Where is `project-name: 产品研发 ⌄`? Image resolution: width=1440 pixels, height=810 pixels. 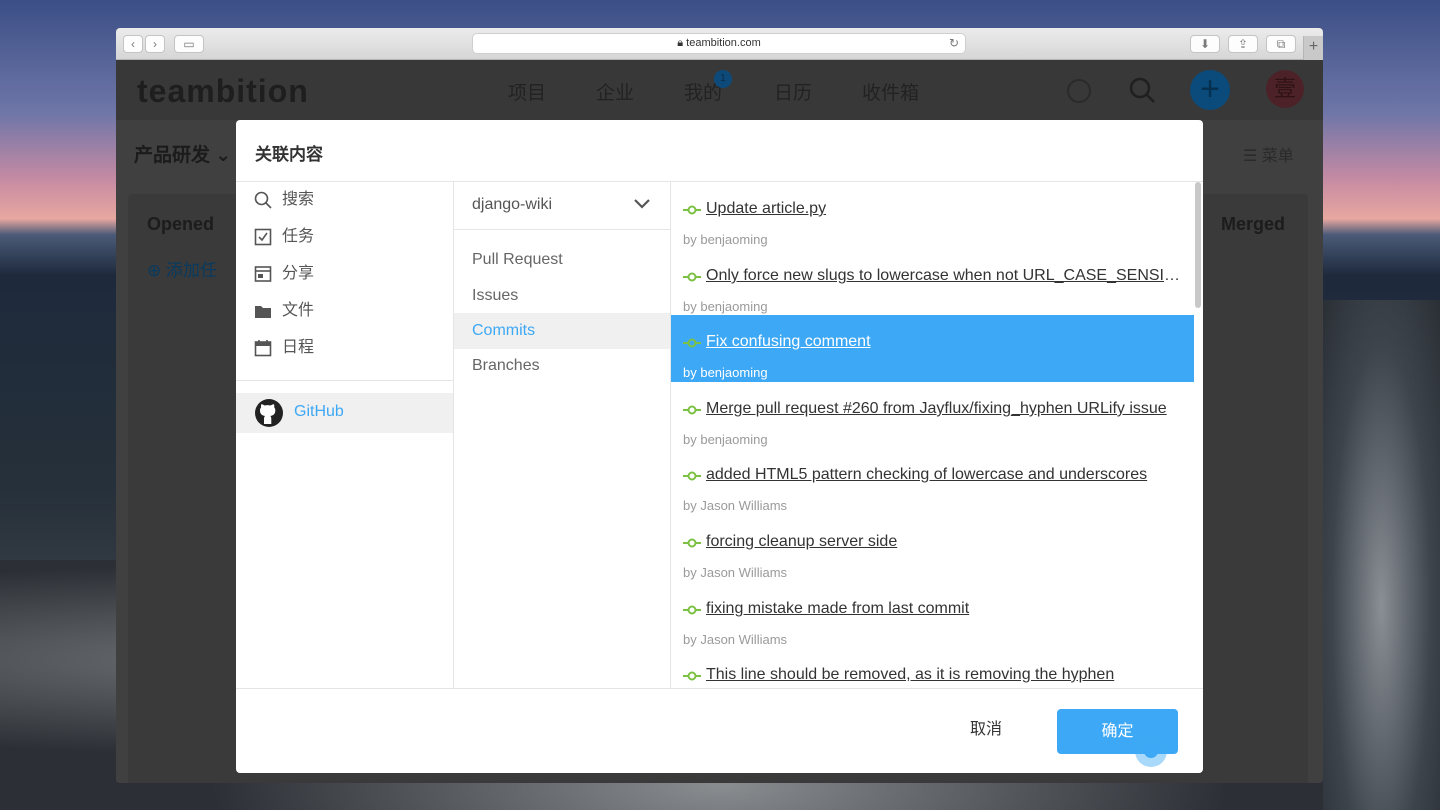 project-name: 产品研发 ⌄ is located at coordinates (182, 153).